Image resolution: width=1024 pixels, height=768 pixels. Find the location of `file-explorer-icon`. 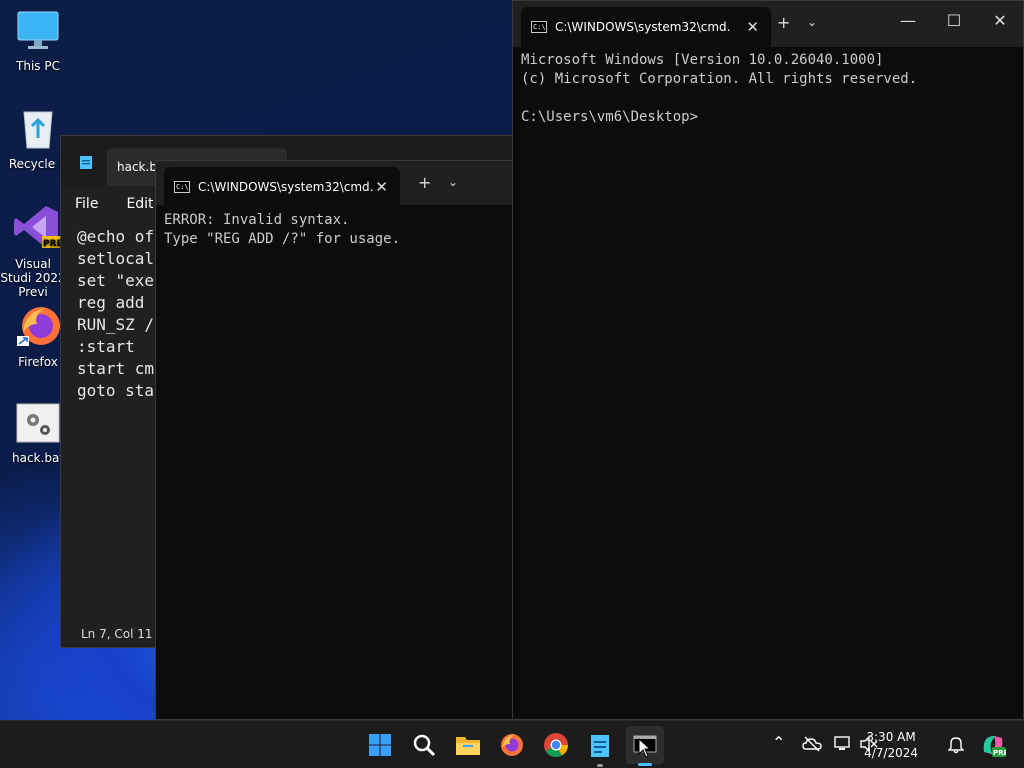

file-explorer-icon is located at coordinates (468, 745).